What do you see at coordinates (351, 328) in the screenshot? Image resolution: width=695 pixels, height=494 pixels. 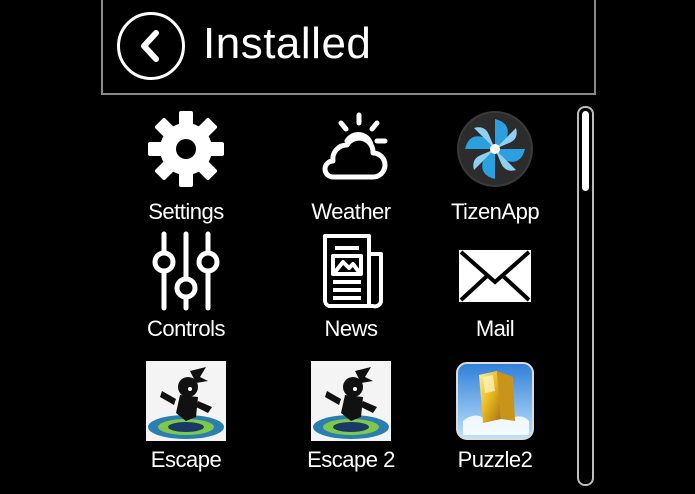 I see `app-label: News` at bounding box center [351, 328].